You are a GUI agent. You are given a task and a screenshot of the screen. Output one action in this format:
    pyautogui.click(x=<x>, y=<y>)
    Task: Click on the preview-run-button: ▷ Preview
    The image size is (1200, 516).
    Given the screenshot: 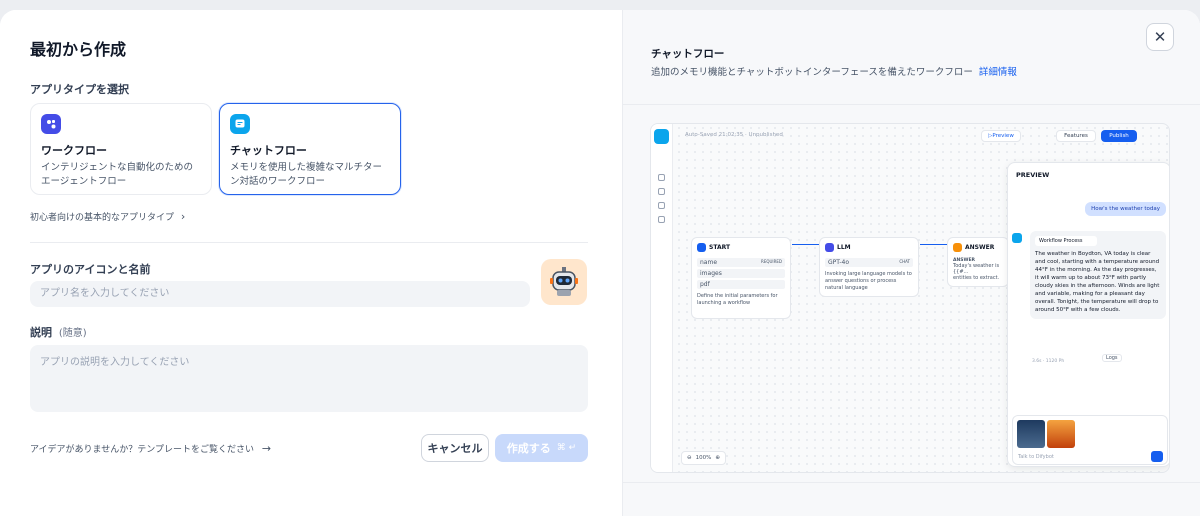 What is the action you would take?
    pyautogui.click(x=1001, y=136)
    